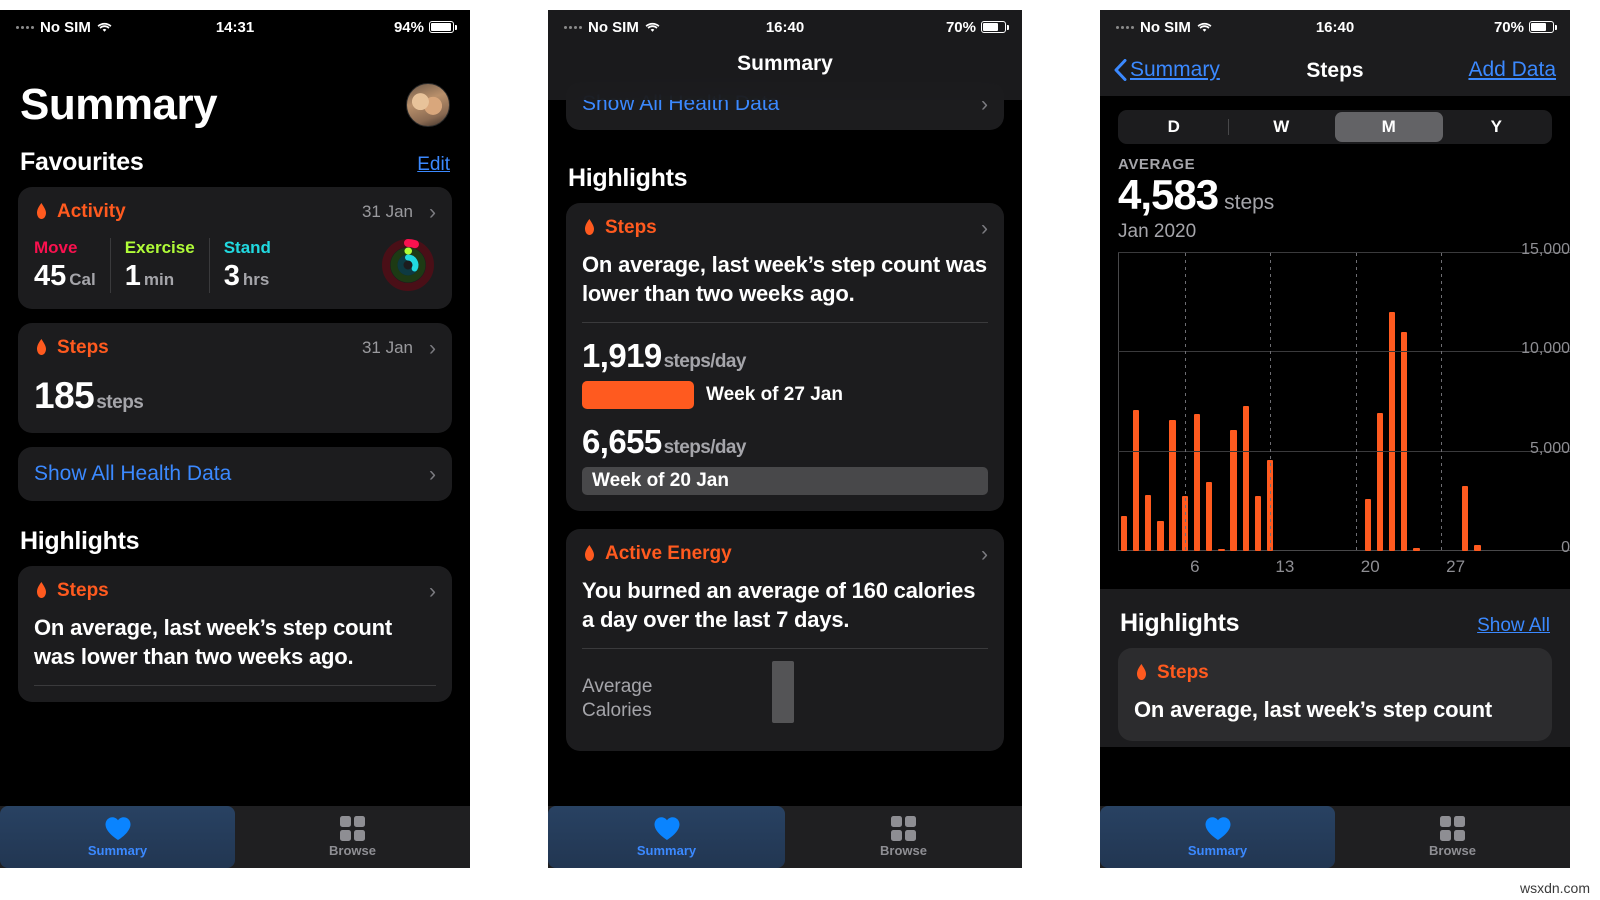 The width and height of the screenshot is (1600, 900). Describe the element at coordinates (82, 162) in the screenshot. I see `favourites-label: Favourites` at that location.